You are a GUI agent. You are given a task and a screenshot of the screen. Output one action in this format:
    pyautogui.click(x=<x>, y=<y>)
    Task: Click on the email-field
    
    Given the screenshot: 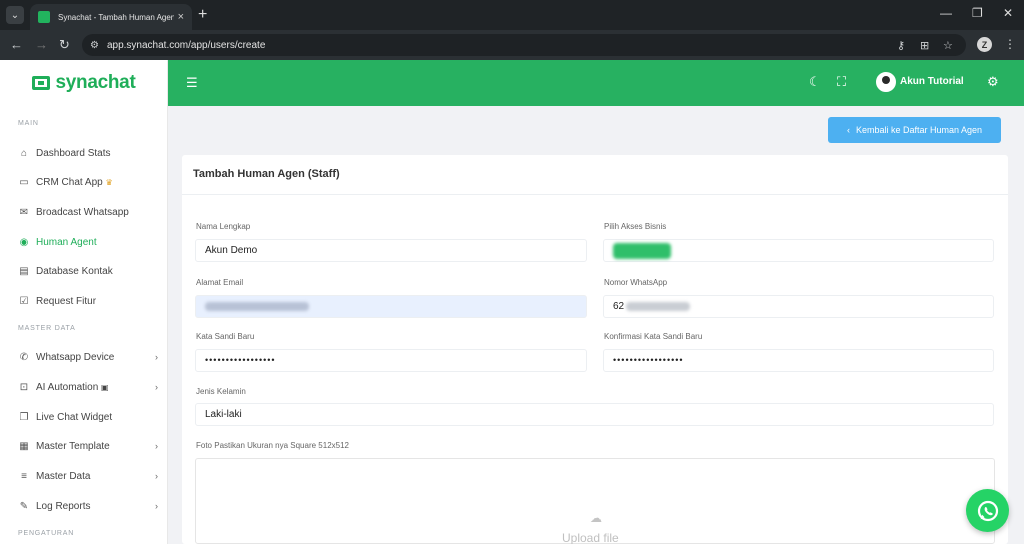 What is the action you would take?
    pyautogui.click(x=391, y=306)
    